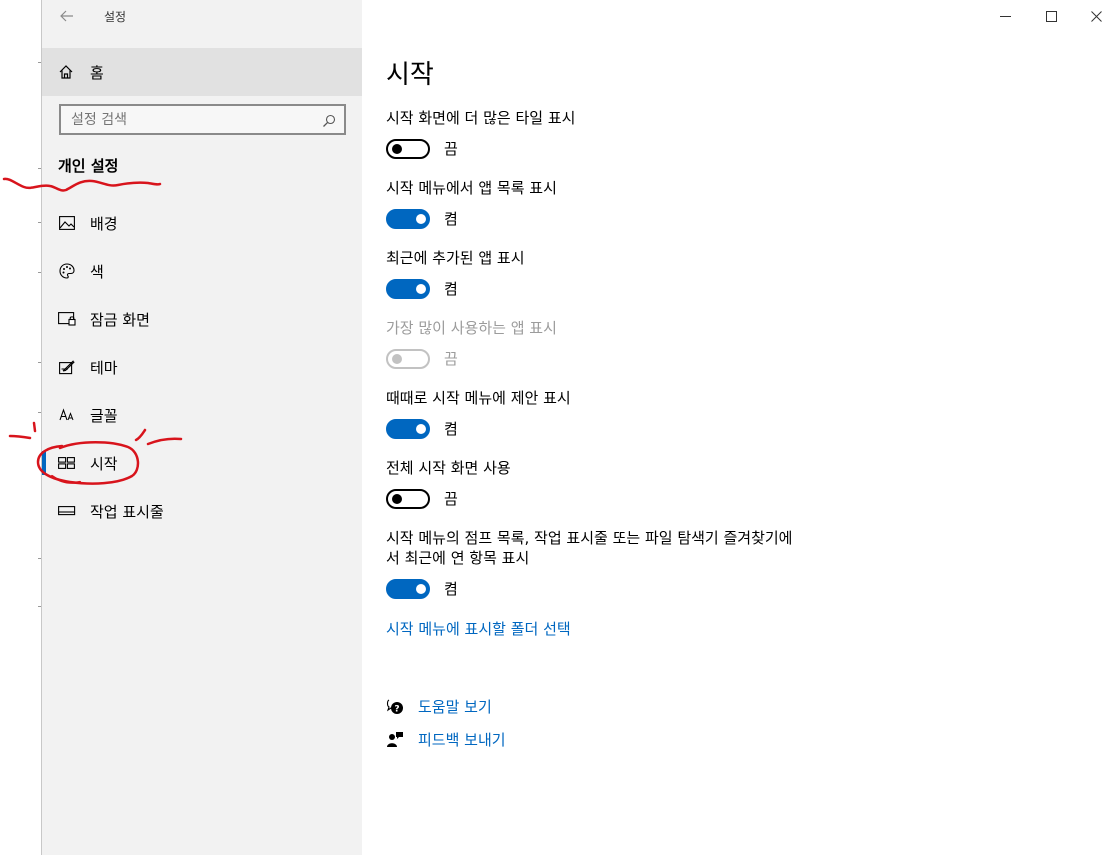  What do you see at coordinates (616, 273) in the screenshot?
I see `setting-recently-added: 최근에 추가된 앱 표시 켬` at bounding box center [616, 273].